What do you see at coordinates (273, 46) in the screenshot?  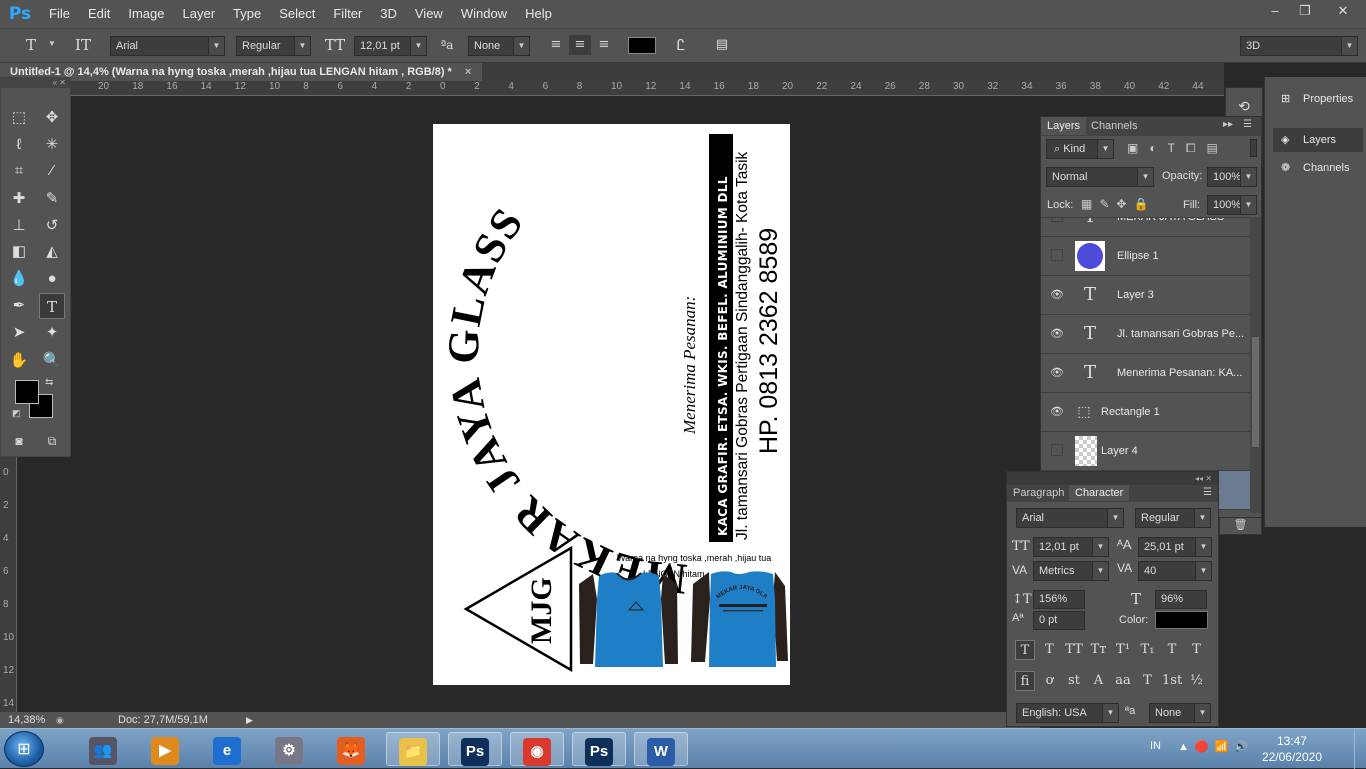 I see `font-style-select: Regular ▼` at bounding box center [273, 46].